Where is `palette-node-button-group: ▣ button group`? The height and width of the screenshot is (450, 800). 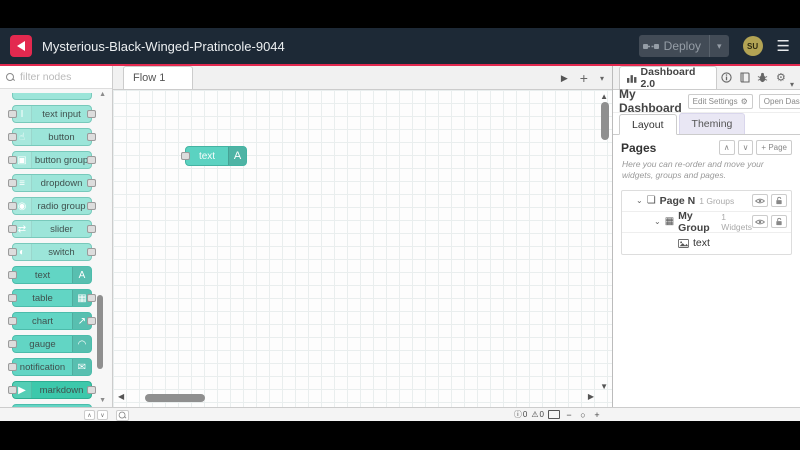 palette-node-button-group: ▣ button group is located at coordinates (52, 160).